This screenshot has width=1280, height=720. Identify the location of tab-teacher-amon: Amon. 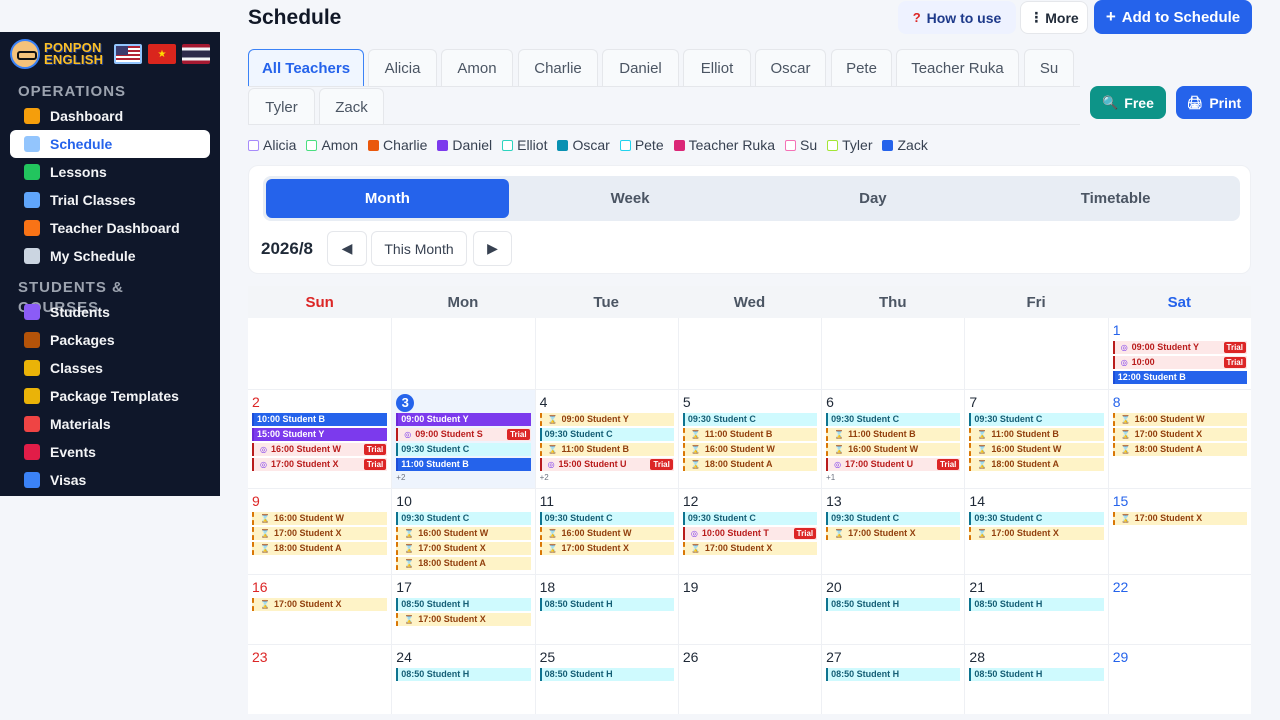
(477, 67).